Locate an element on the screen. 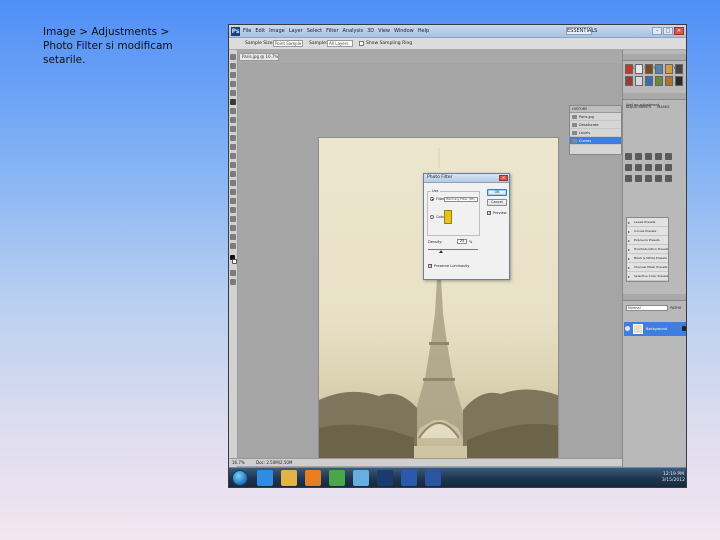 The height and width of the screenshot is (540, 720). menu-analysis: Analysis is located at coordinates (353, 31).